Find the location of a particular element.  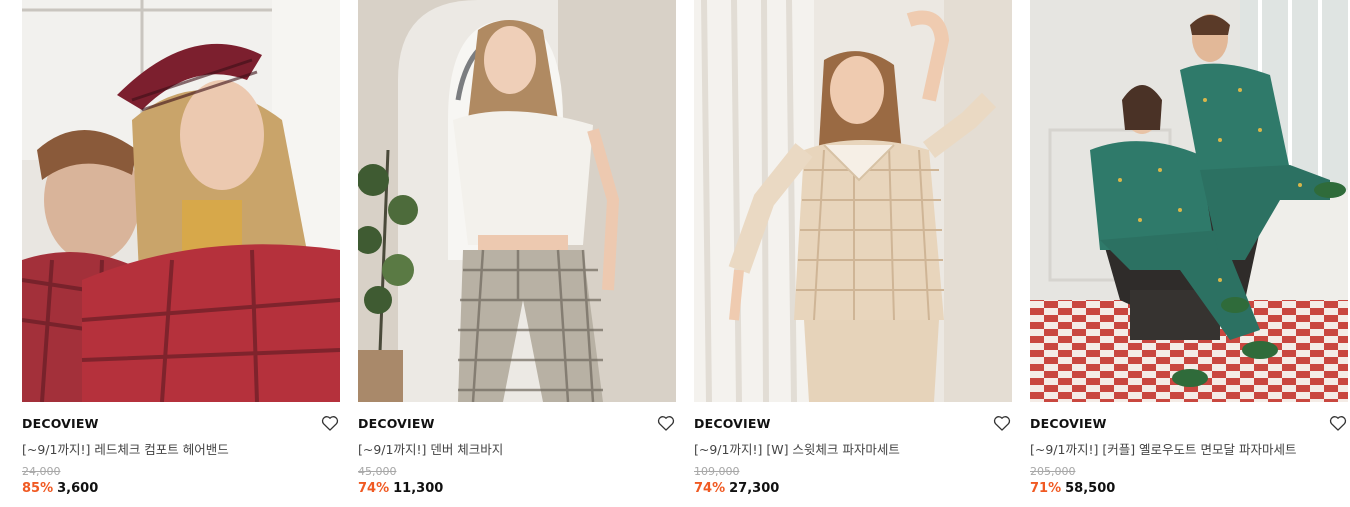

price-row: 85% 3,600 is located at coordinates (60, 488).